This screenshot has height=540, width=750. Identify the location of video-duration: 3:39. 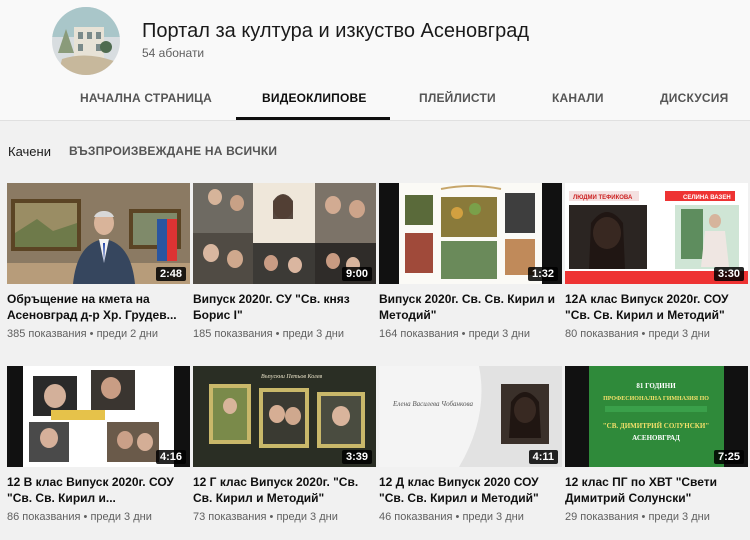
(356, 457).